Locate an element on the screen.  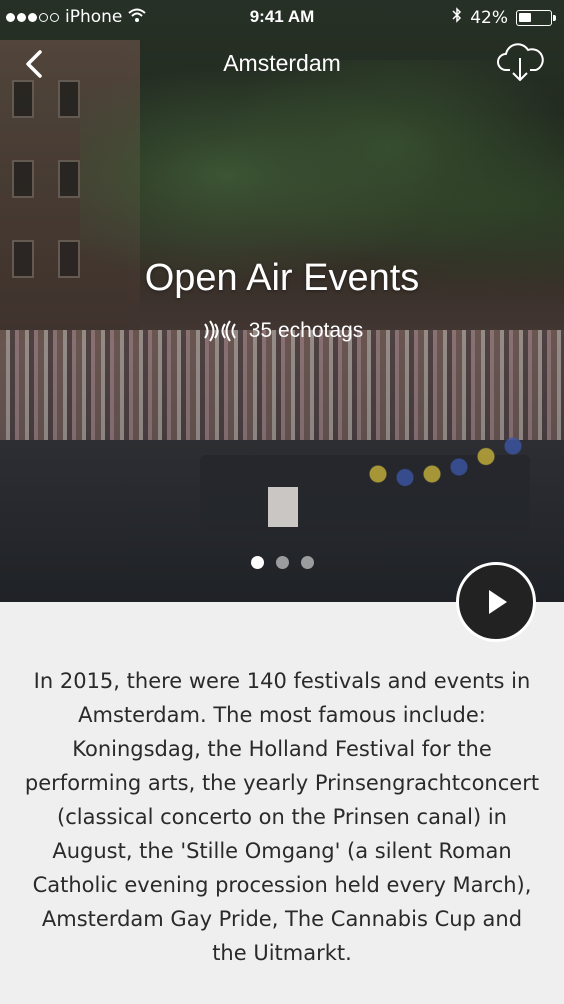
section-title: Open Air Events is located at coordinates (282, 278).